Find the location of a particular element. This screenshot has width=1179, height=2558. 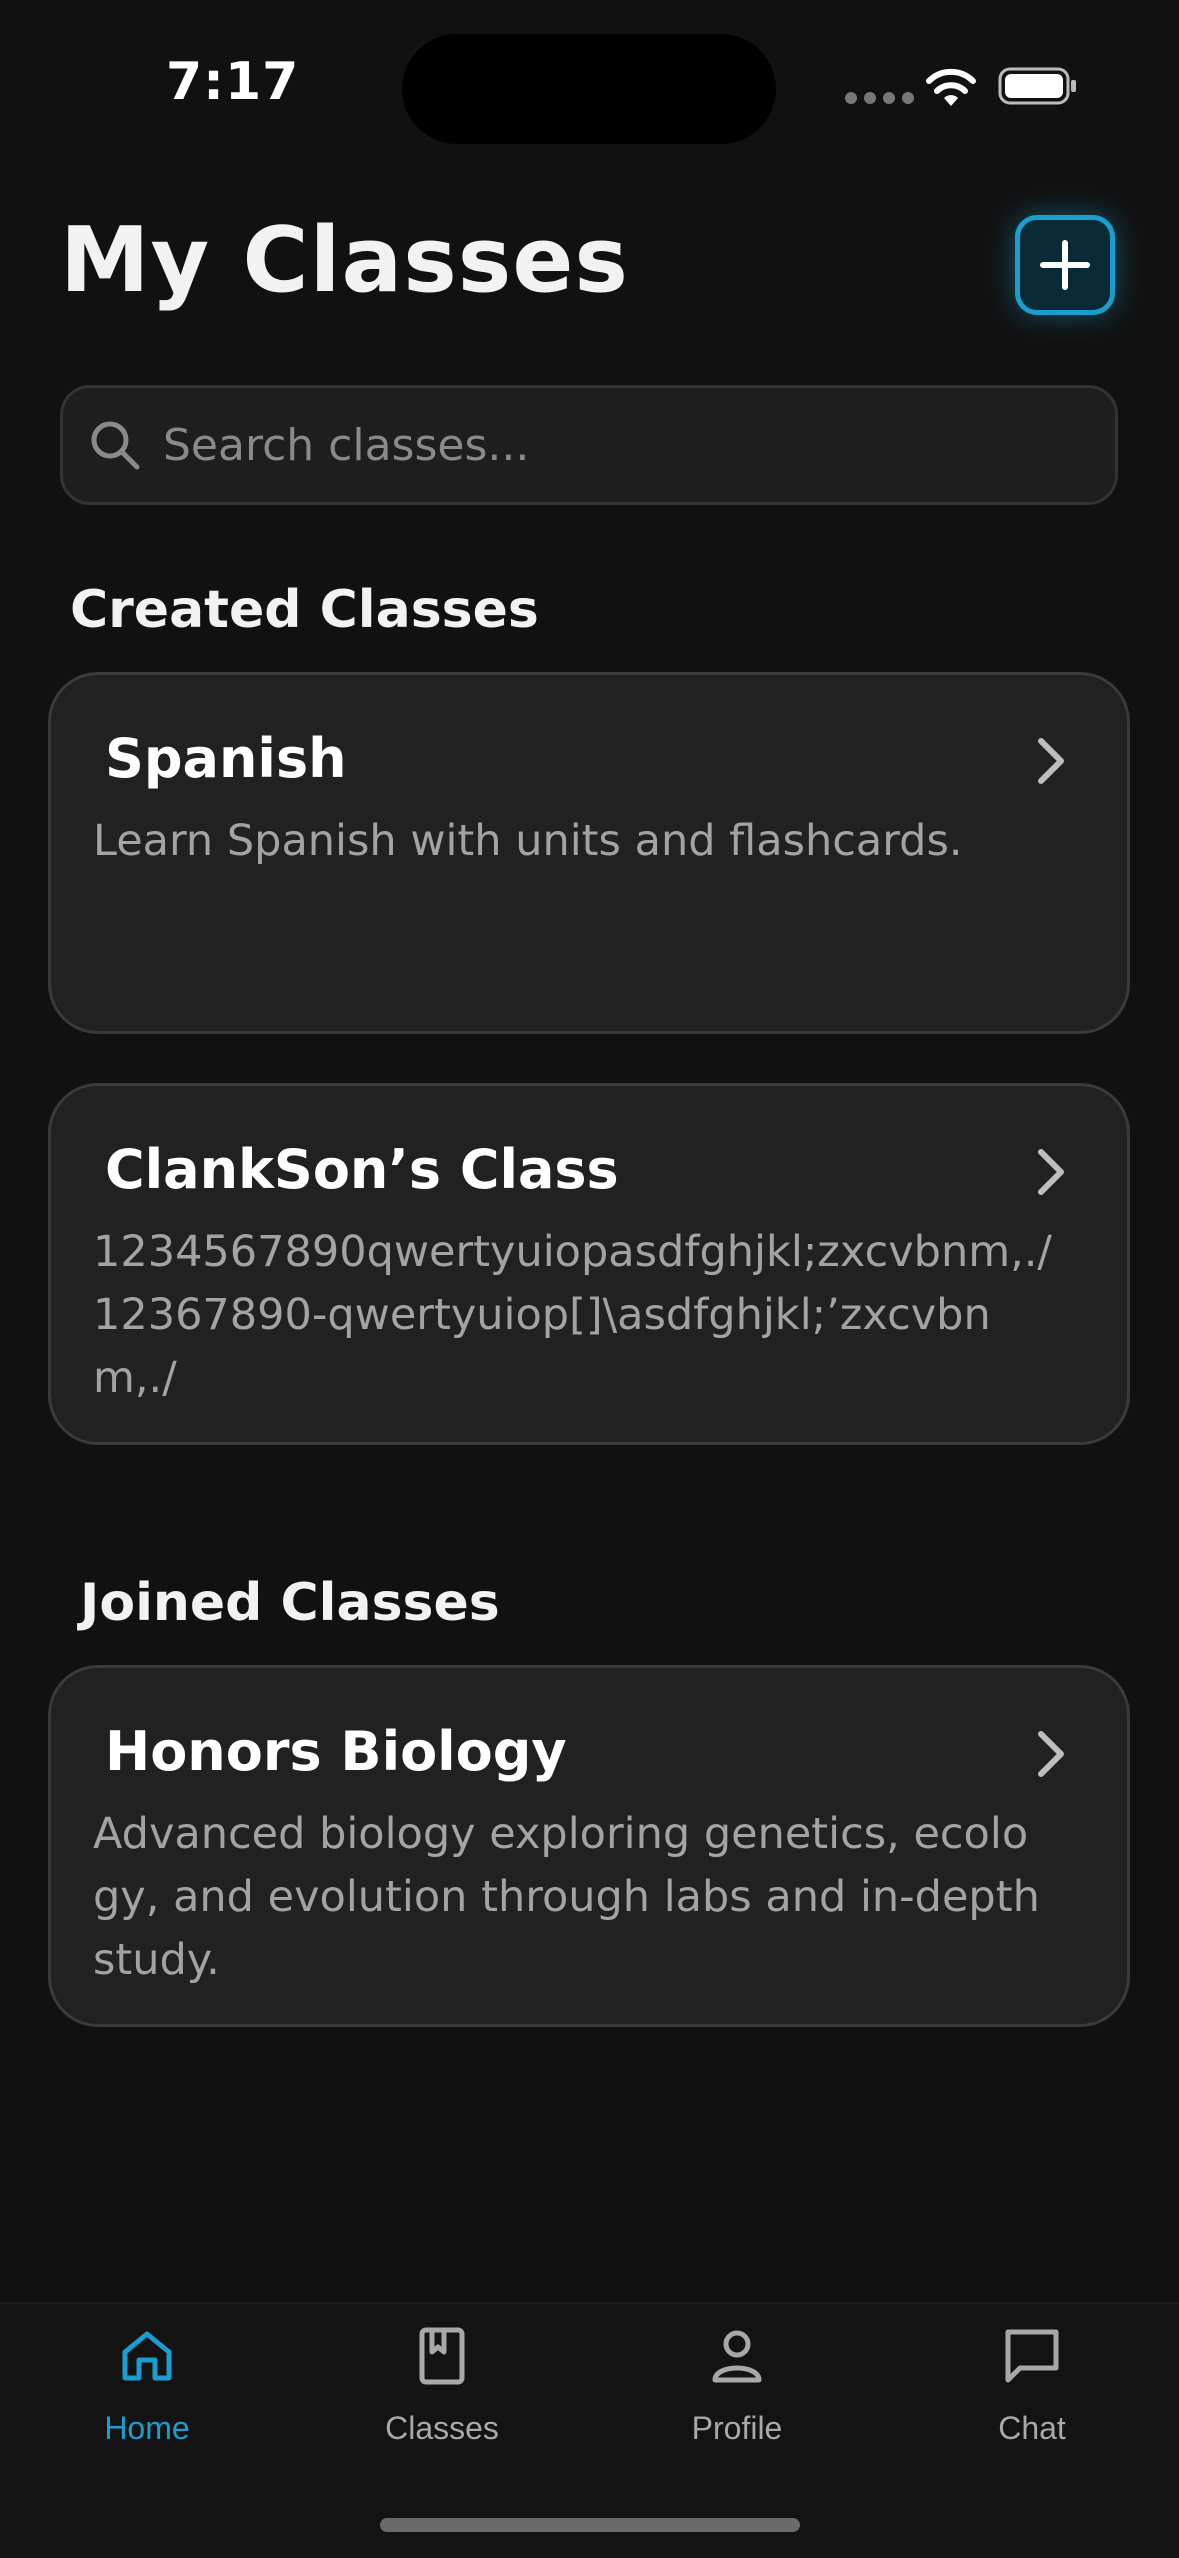

class-title: ClankSon’s Class is located at coordinates (362, 1169).